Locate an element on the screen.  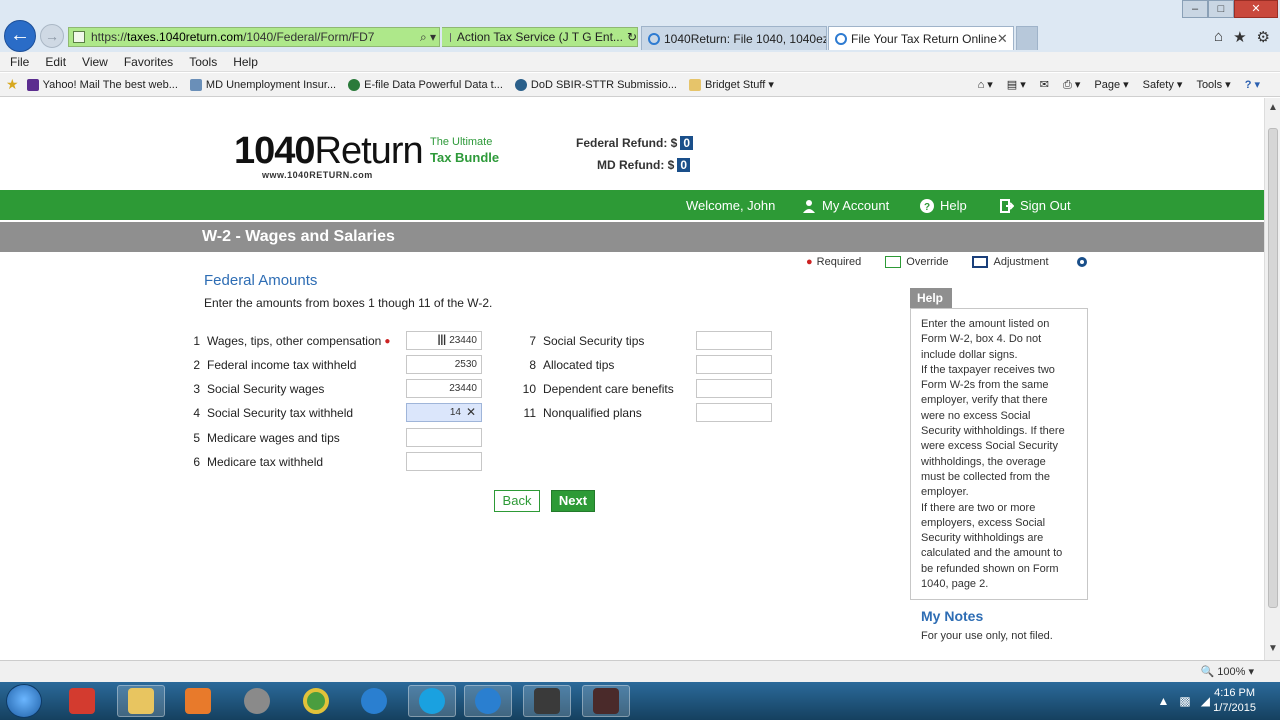
taskbar-clock: 4:16 PM 1/7/2015 is located at coordinates (1234, 701).